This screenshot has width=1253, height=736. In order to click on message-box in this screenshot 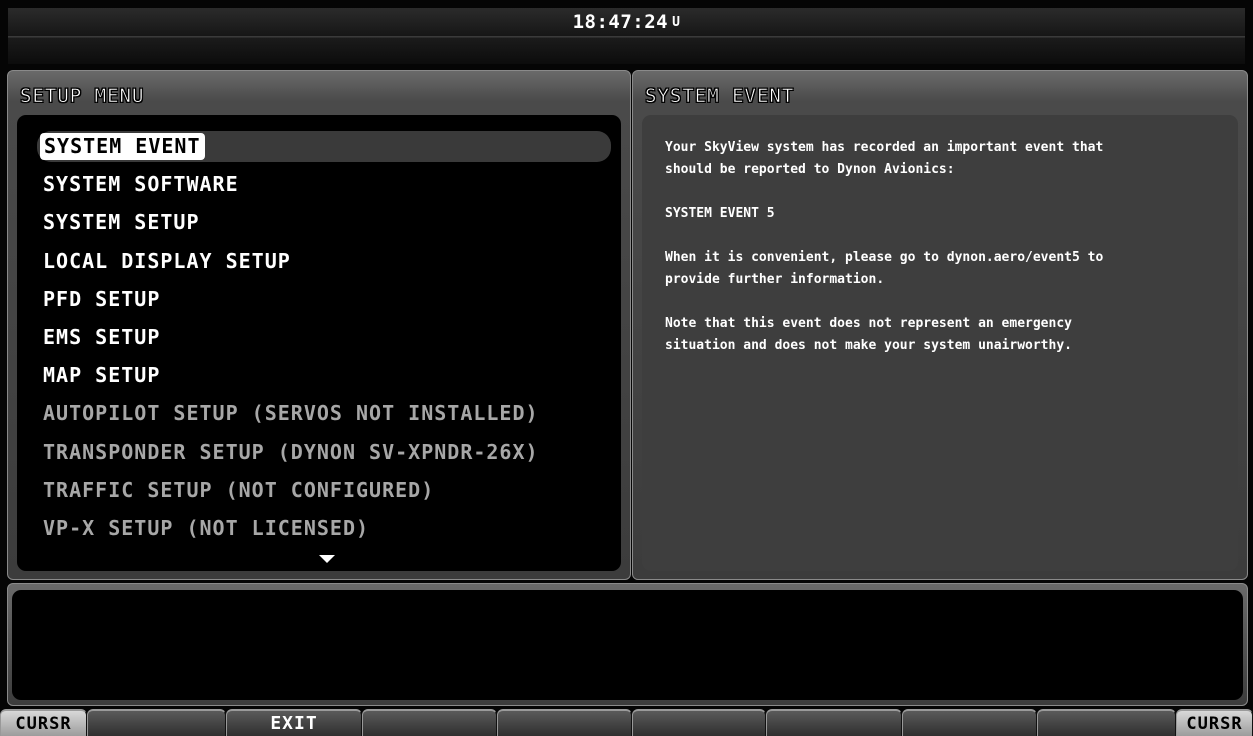, I will do `click(627, 645)`.